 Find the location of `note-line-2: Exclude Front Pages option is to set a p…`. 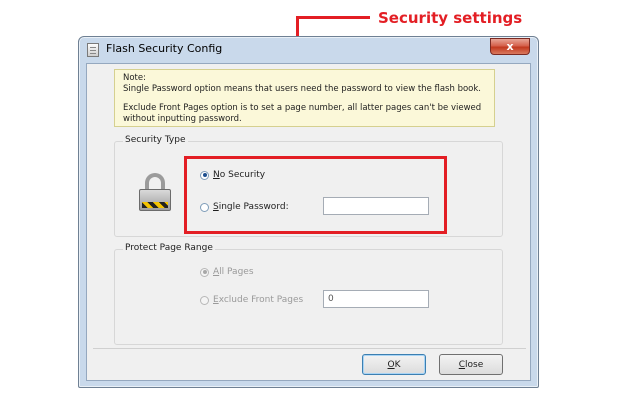

note-line-2: Exclude Front Pages option is to set a p… is located at coordinates (302, 113).